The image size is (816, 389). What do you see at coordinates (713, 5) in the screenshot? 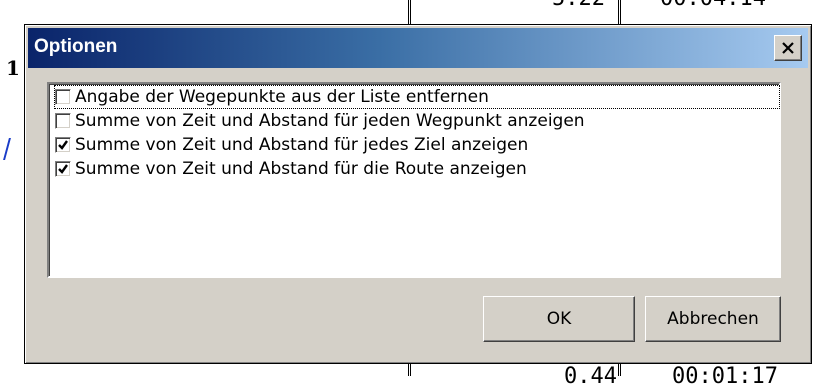
I see `background-cell-time: 00:04:14` at bounding box center [713, 5].